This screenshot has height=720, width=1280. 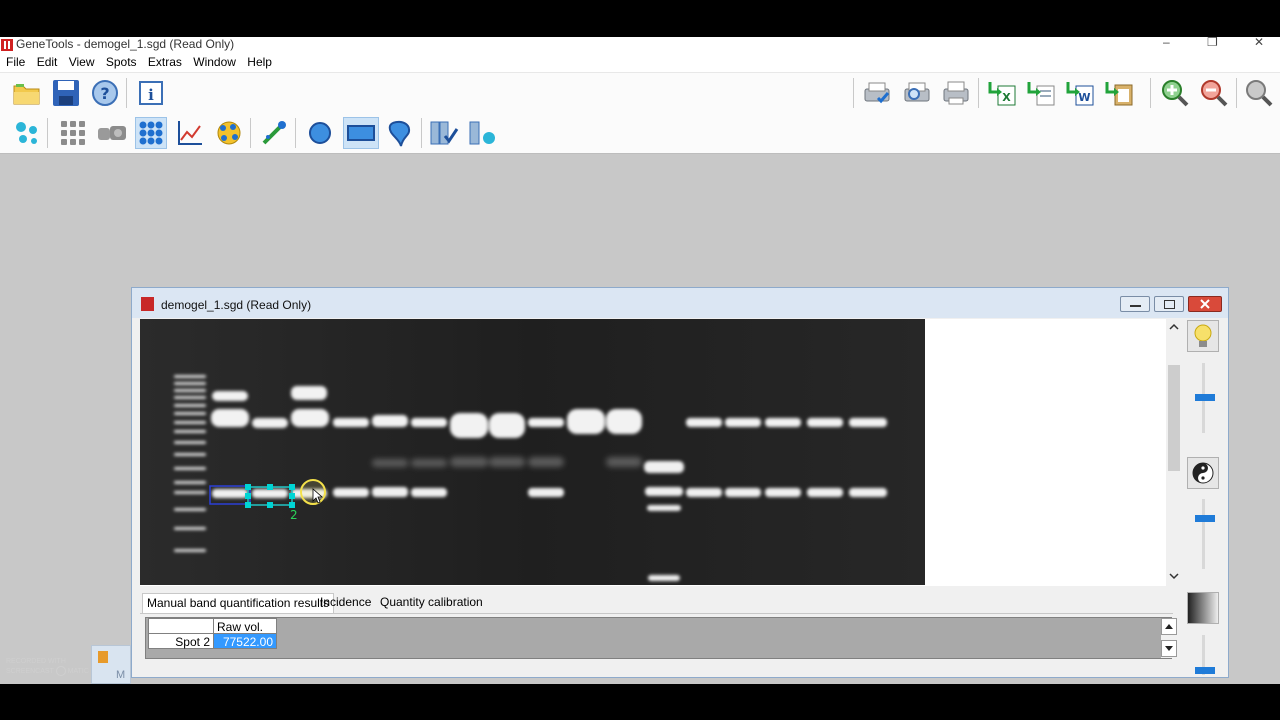 I want to click on doc-minimize-button, so click(x=1135, y=304).